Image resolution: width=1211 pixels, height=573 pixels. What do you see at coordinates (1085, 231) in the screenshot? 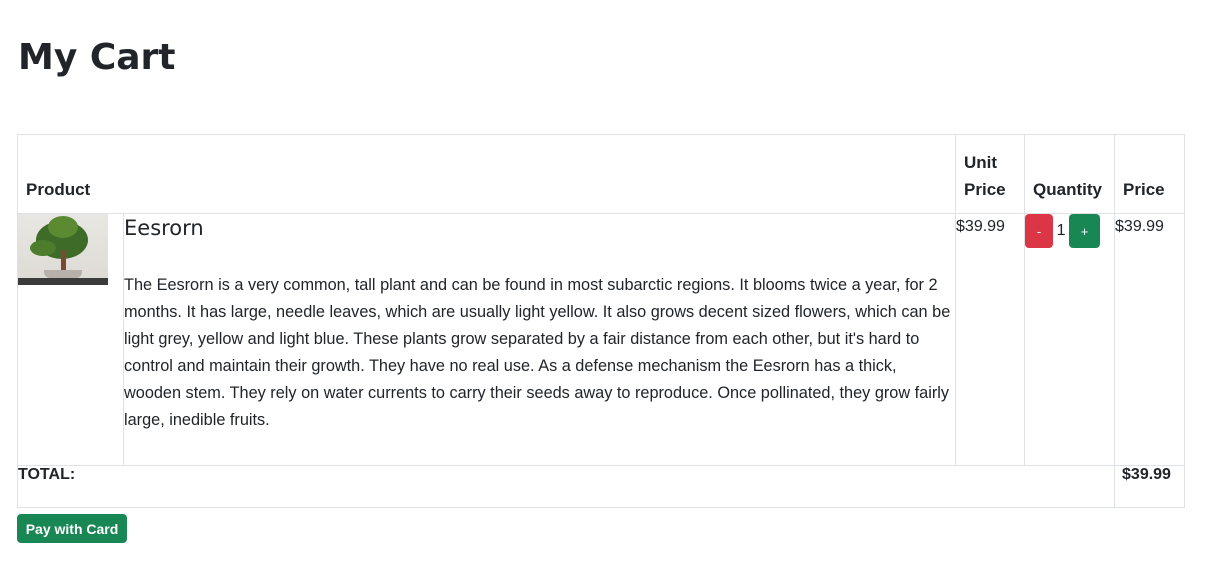
I see `increase-quantity-button: +` at bounding box center [1085, 231].